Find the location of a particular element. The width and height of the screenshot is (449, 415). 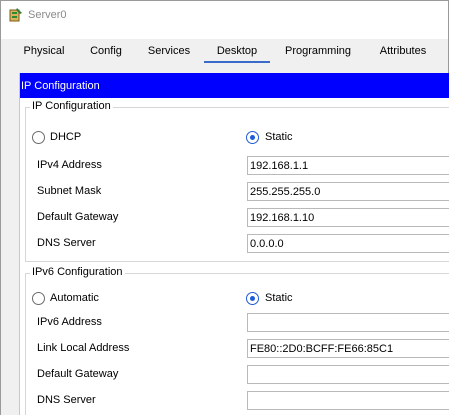

tab-programming: Programming is located at coordinates (318, 54).